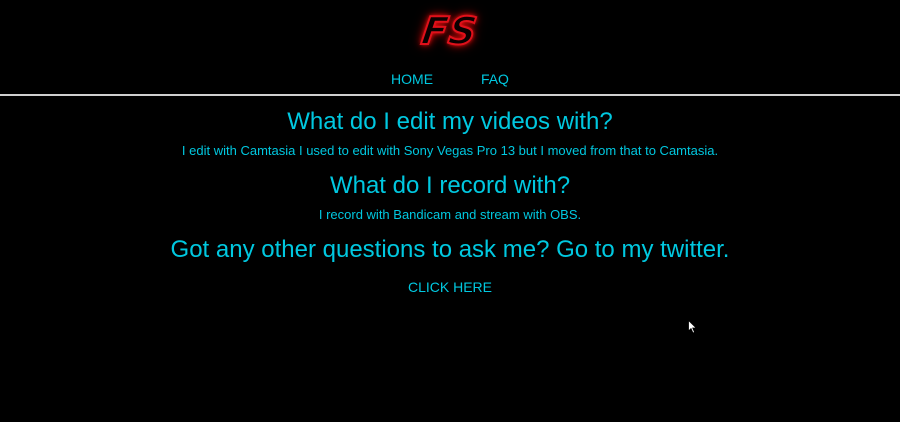  I want to click on faq-question-recording: What do I record with?, so click(450, 185).